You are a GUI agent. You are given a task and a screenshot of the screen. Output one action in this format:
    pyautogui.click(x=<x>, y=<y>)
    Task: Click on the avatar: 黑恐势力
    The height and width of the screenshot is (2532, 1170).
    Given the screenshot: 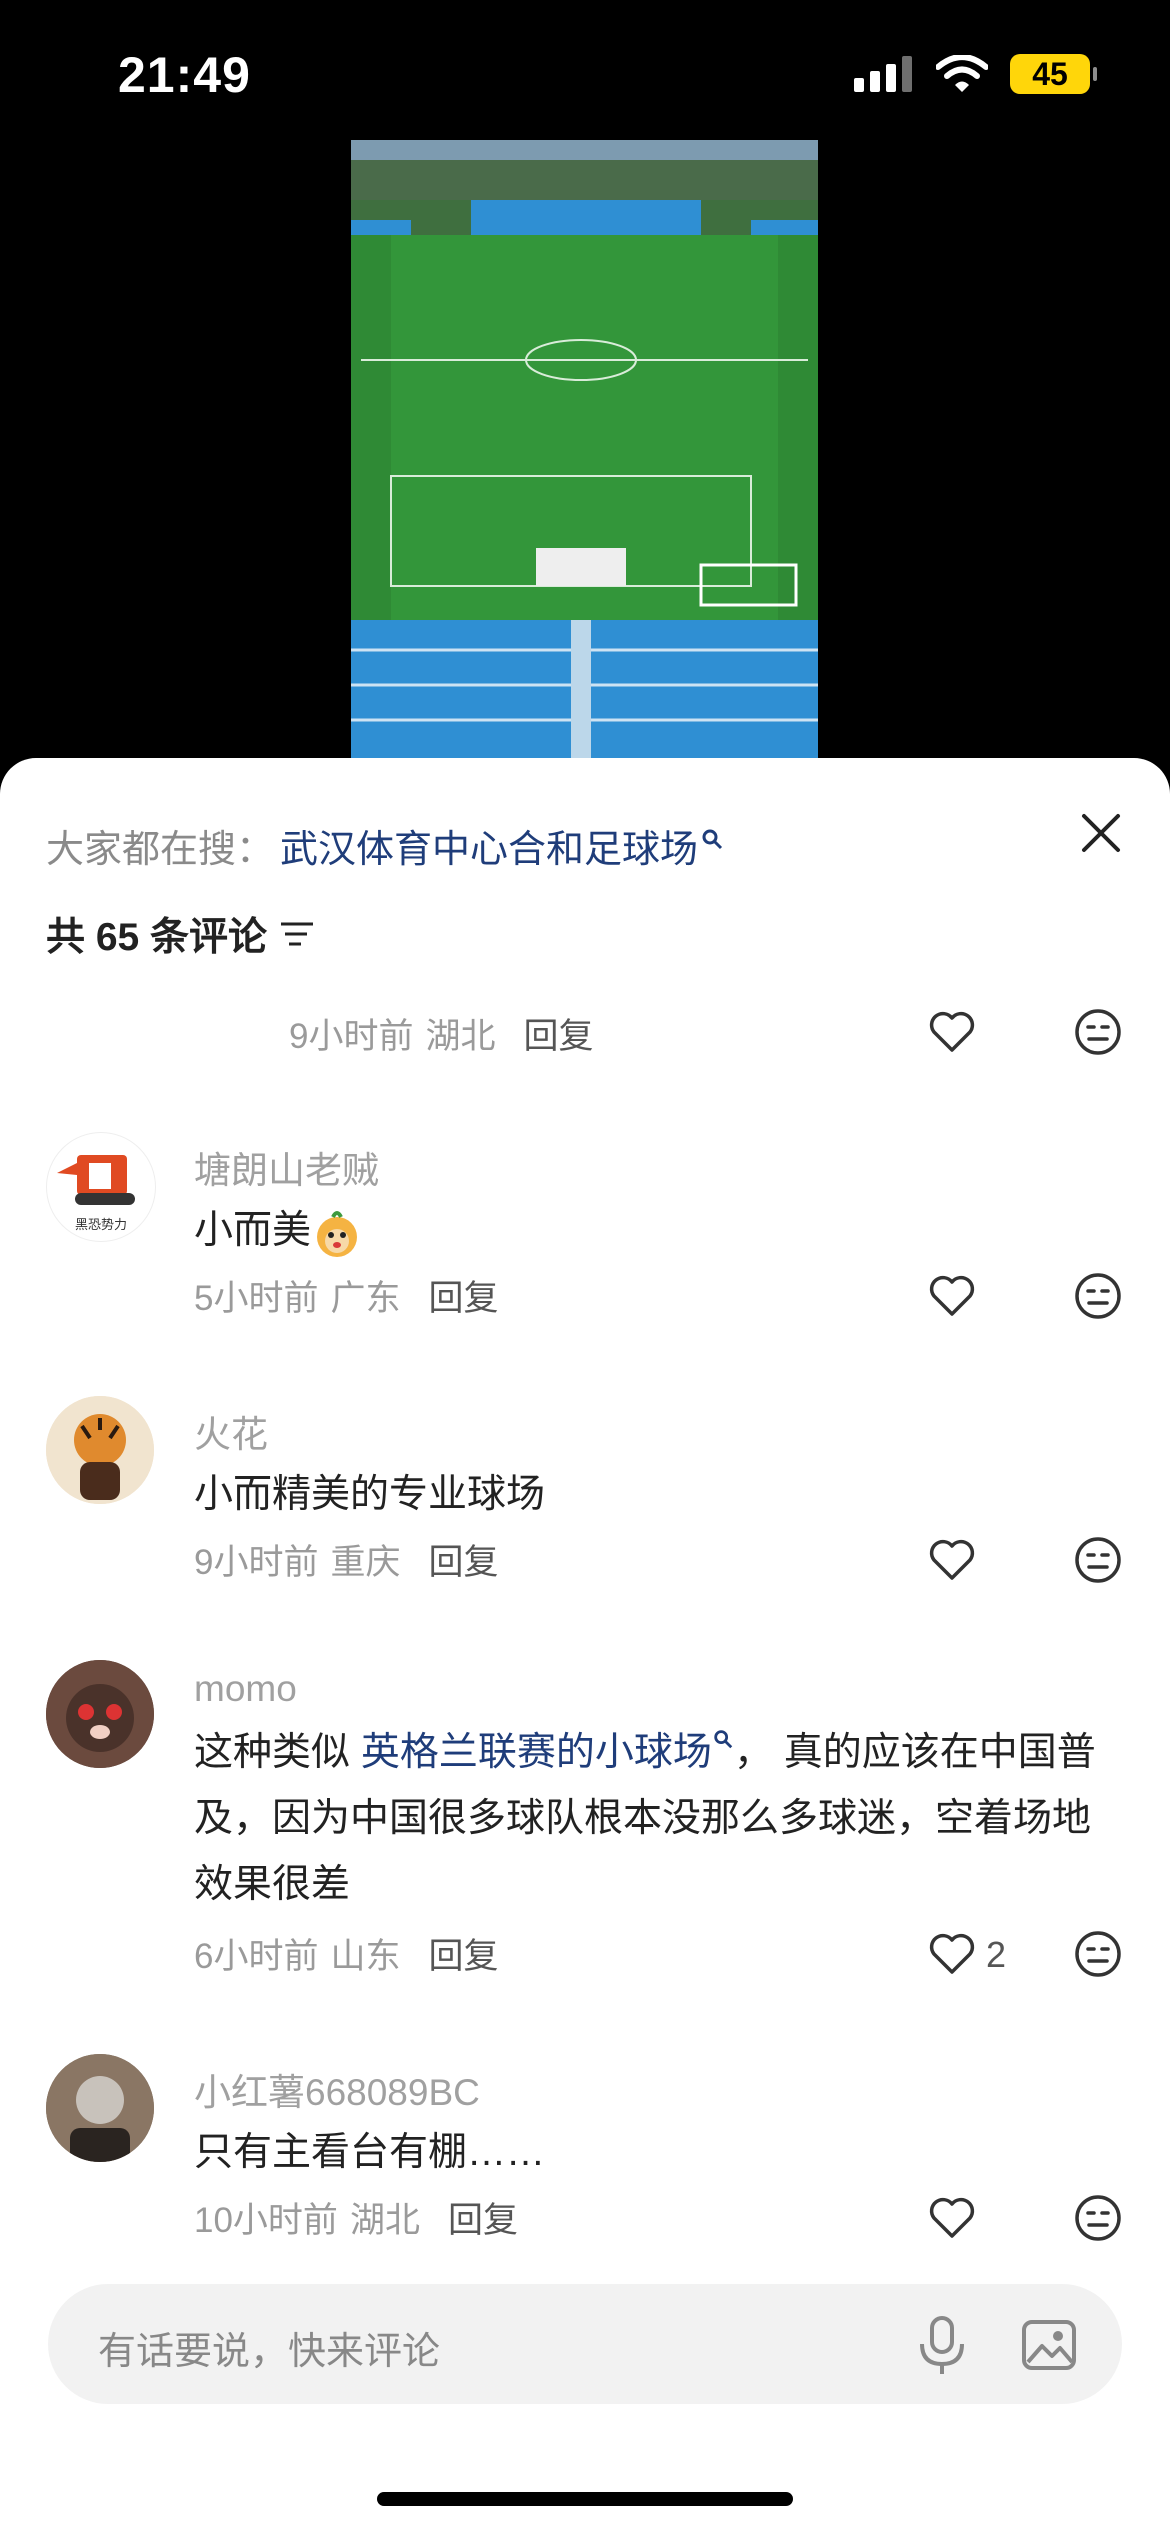 What is the action you would take?
    pyautogui.click(x=101, y=1187)
    